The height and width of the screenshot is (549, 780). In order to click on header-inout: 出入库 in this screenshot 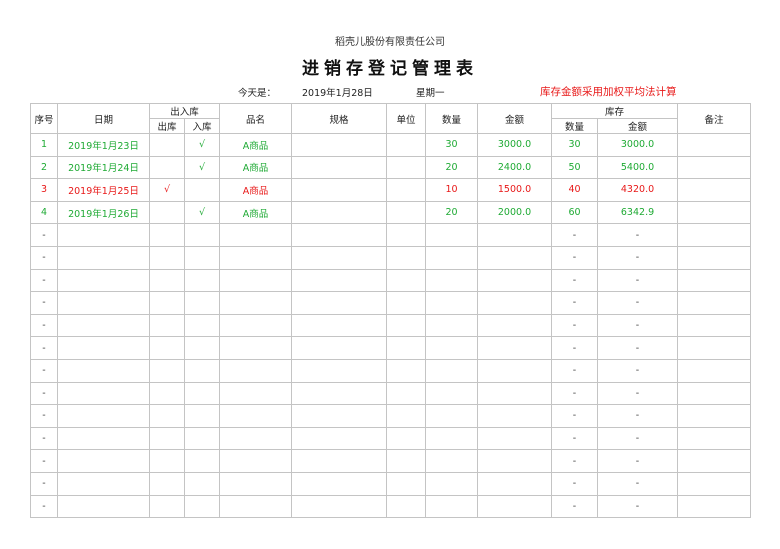, I will do `click(184, 111)`.